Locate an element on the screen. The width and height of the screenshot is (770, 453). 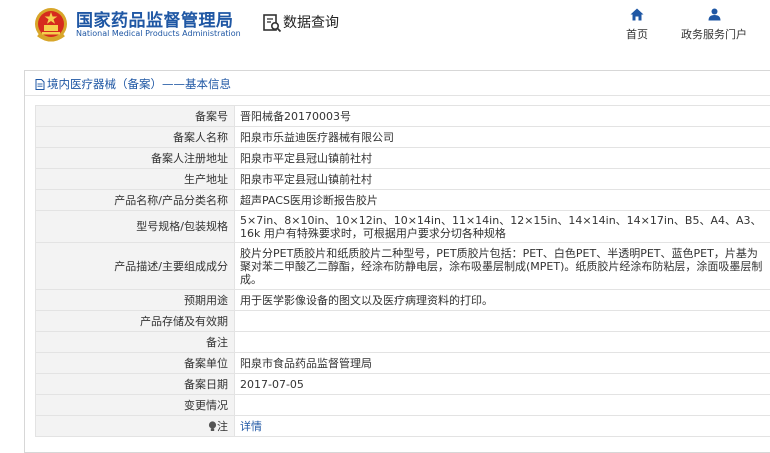
home-icon is located at coordinates (637, 14).